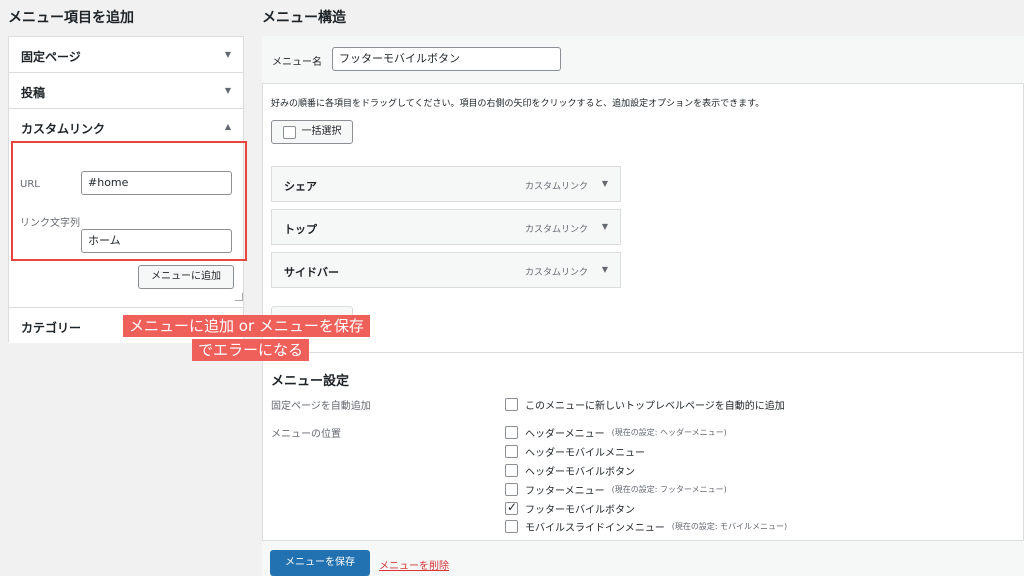 This screenshot has width=1024, height=576. I want to click on accordion-categories-label: カテゴリー, so click(51, 328).